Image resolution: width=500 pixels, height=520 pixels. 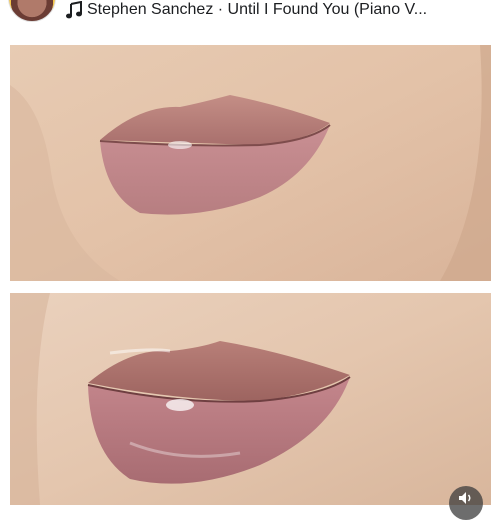 I want to click on avatar, so click(x=32, y=11).